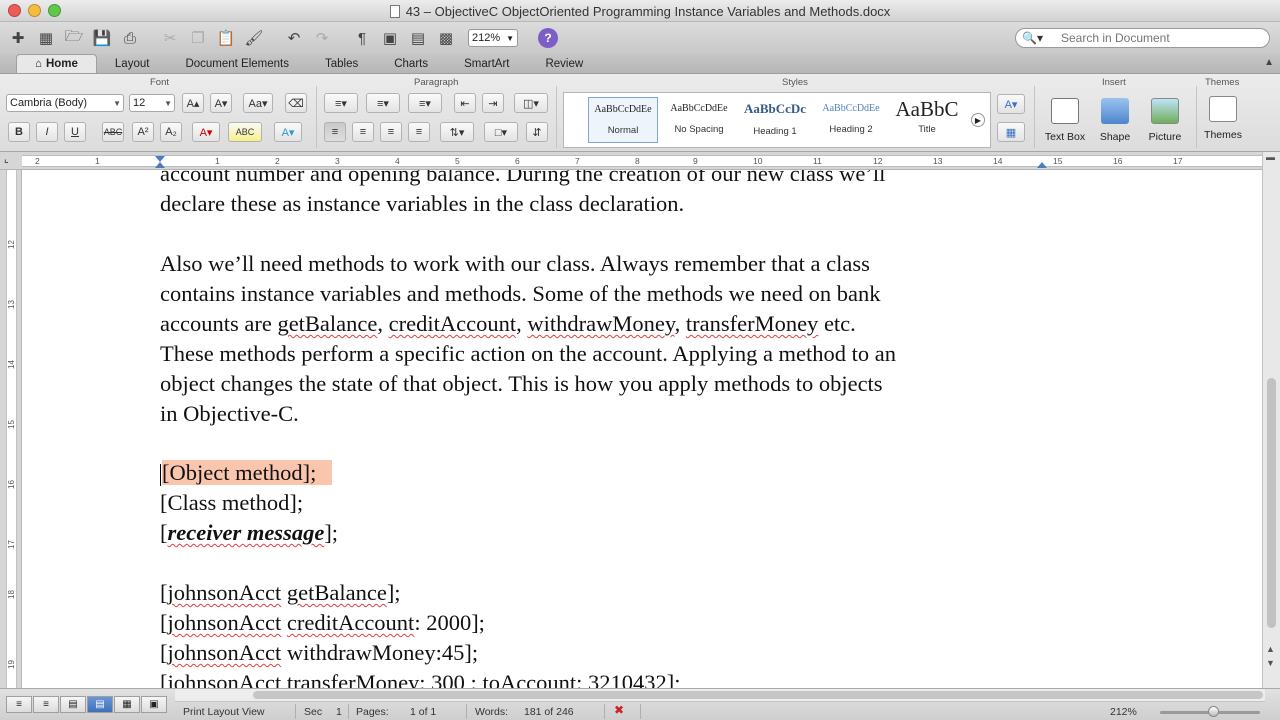 This screenshot has height=720, width=1280. I want to click on zoom-select: 212% ▼, so click(493, 38).